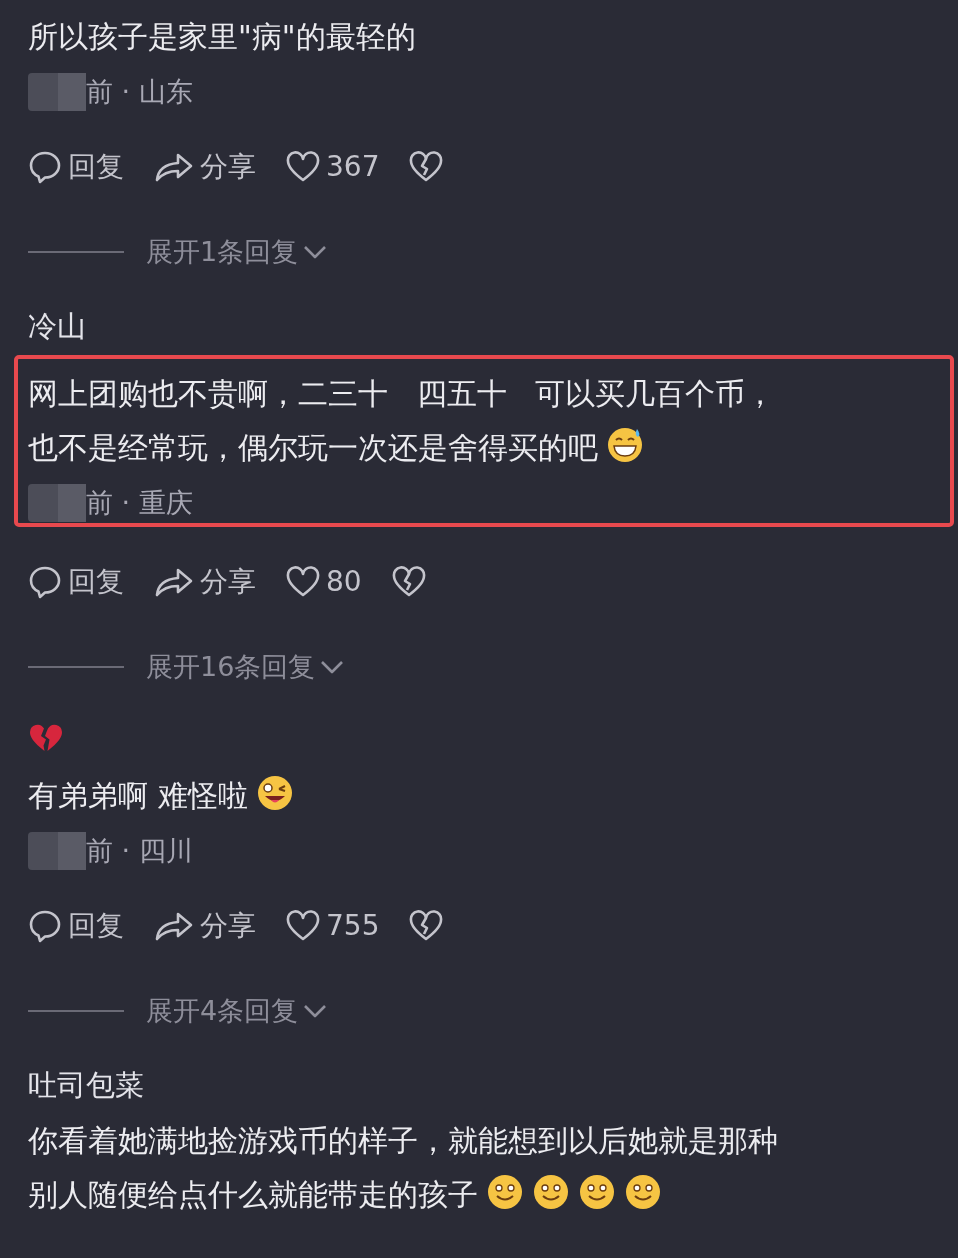 The image size is (958, 1258). I want to click on comment-text: 别人随便给点什么就能带走的孩子, so click(493, 1194).